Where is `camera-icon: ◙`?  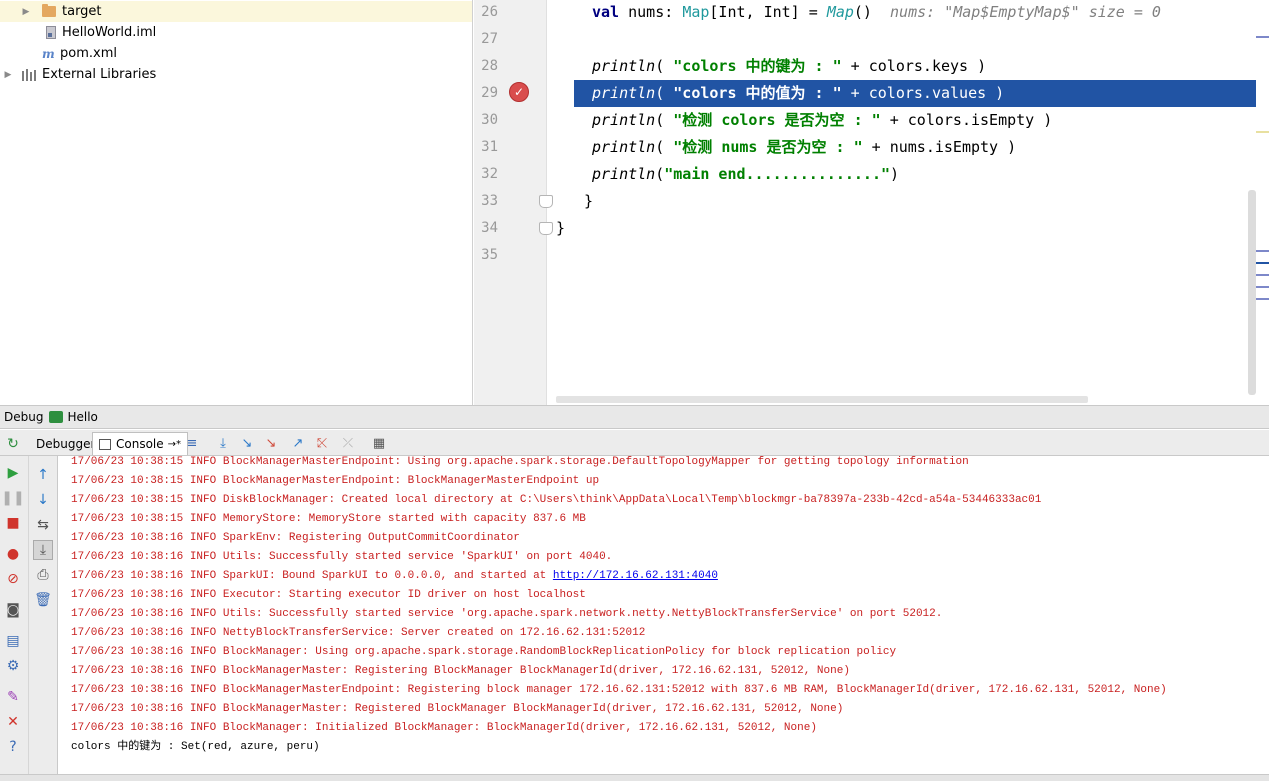
camera-icon: ◙ is located at coordinates (13, 610).